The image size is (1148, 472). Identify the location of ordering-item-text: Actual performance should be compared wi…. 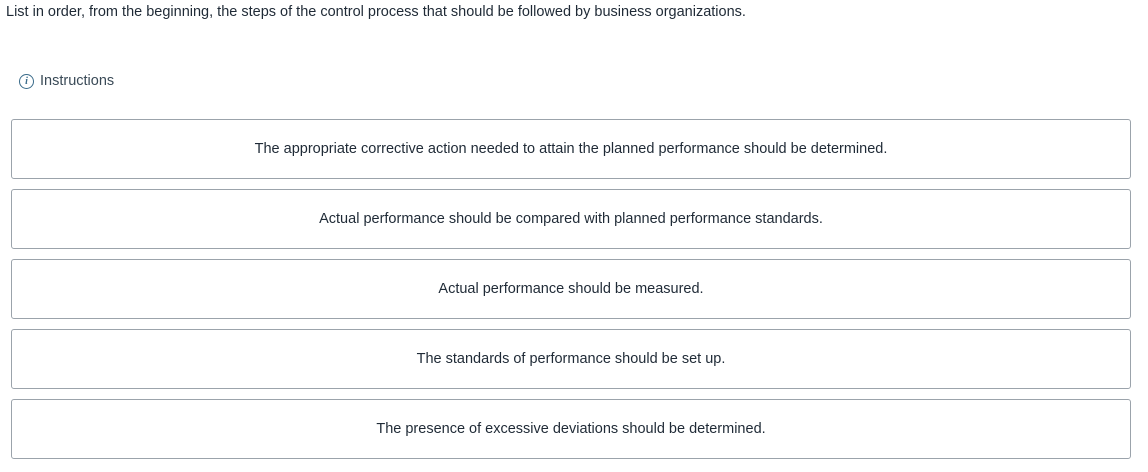
(571, 219).